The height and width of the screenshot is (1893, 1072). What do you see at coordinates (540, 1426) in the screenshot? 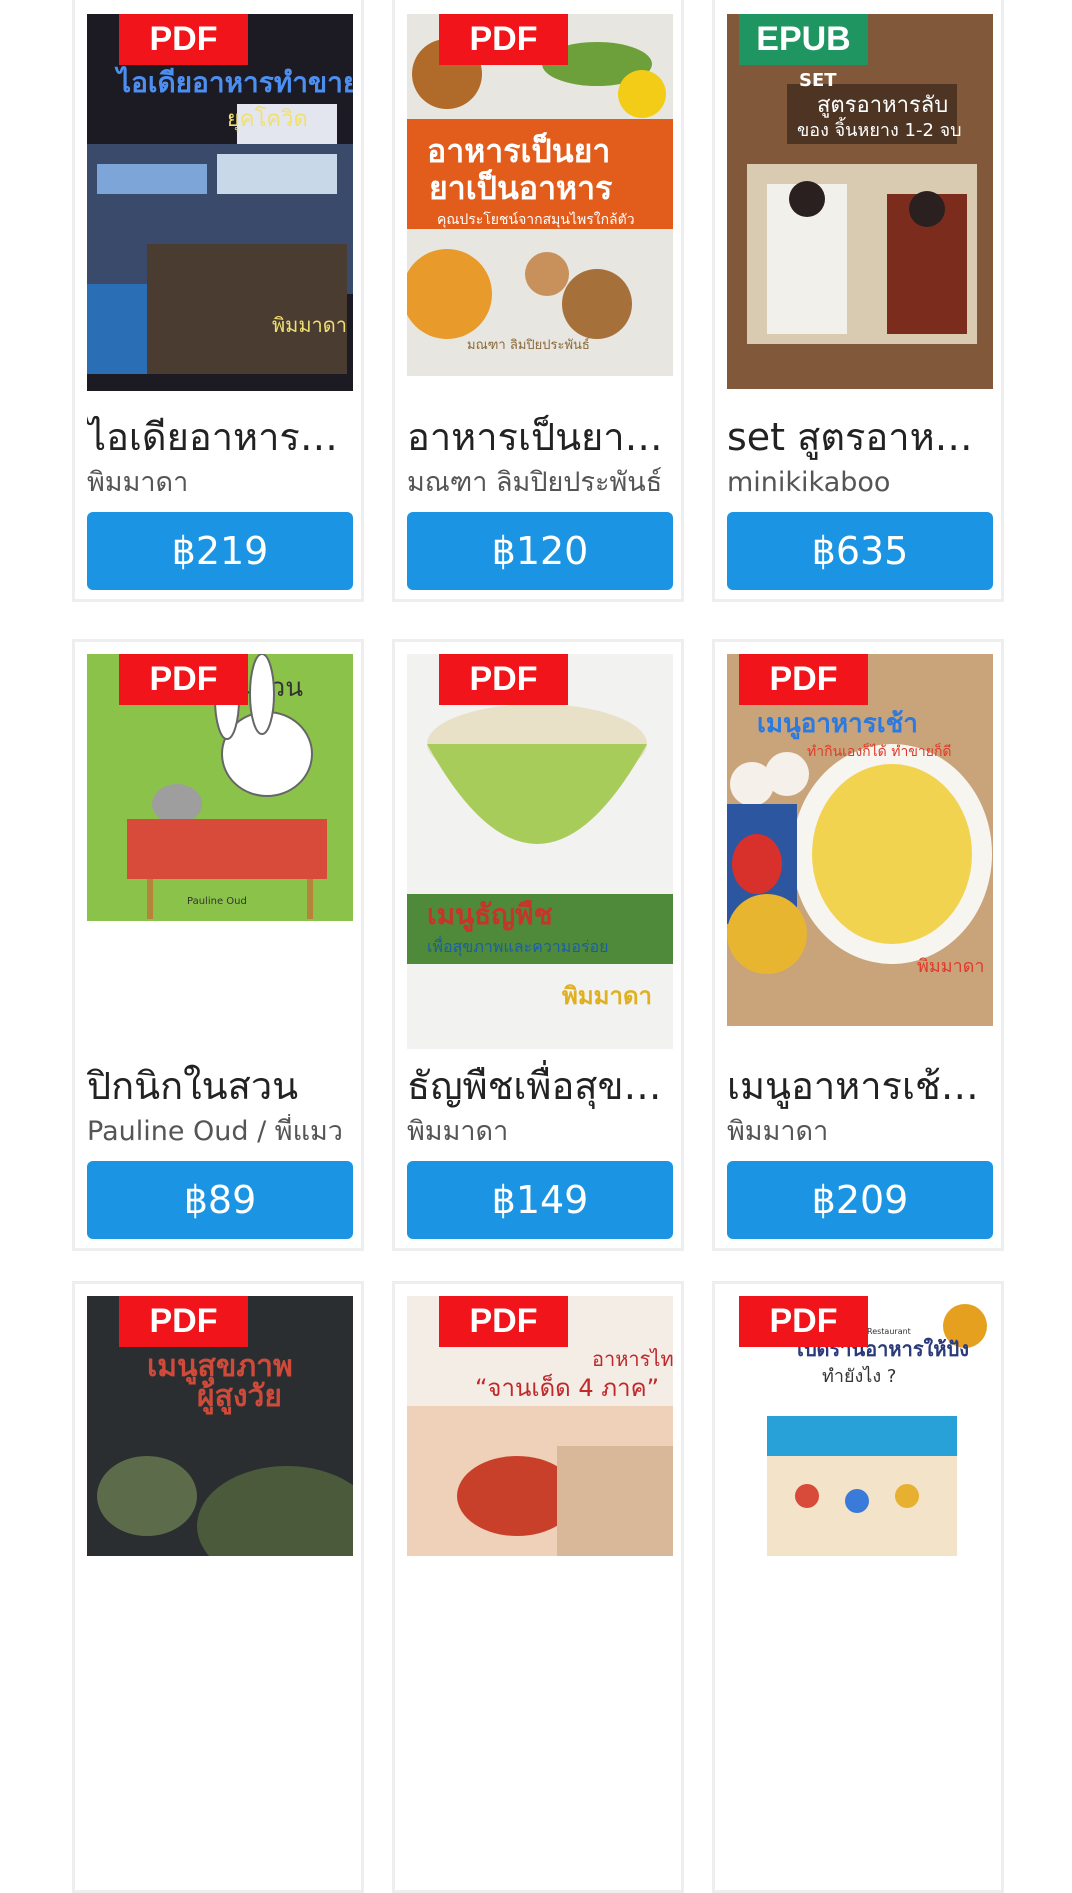
I see `book-cover: อาหารไทย “จานเด็ด 4 ภาค” PDF` at bounding box center [540, 1426].